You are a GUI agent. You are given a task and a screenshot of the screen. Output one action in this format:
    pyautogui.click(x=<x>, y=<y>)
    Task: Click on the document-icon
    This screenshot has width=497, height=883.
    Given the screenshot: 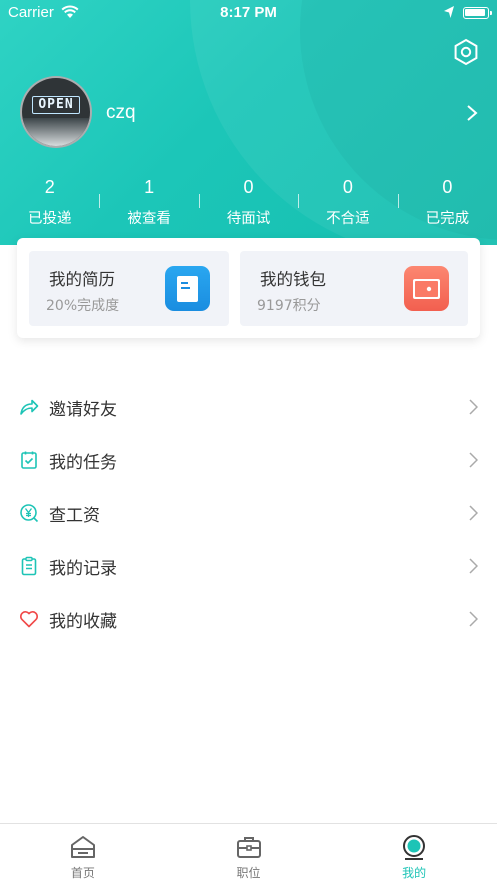 What is the action you would take?
    pyautogui.click(x=187, y=288)
    